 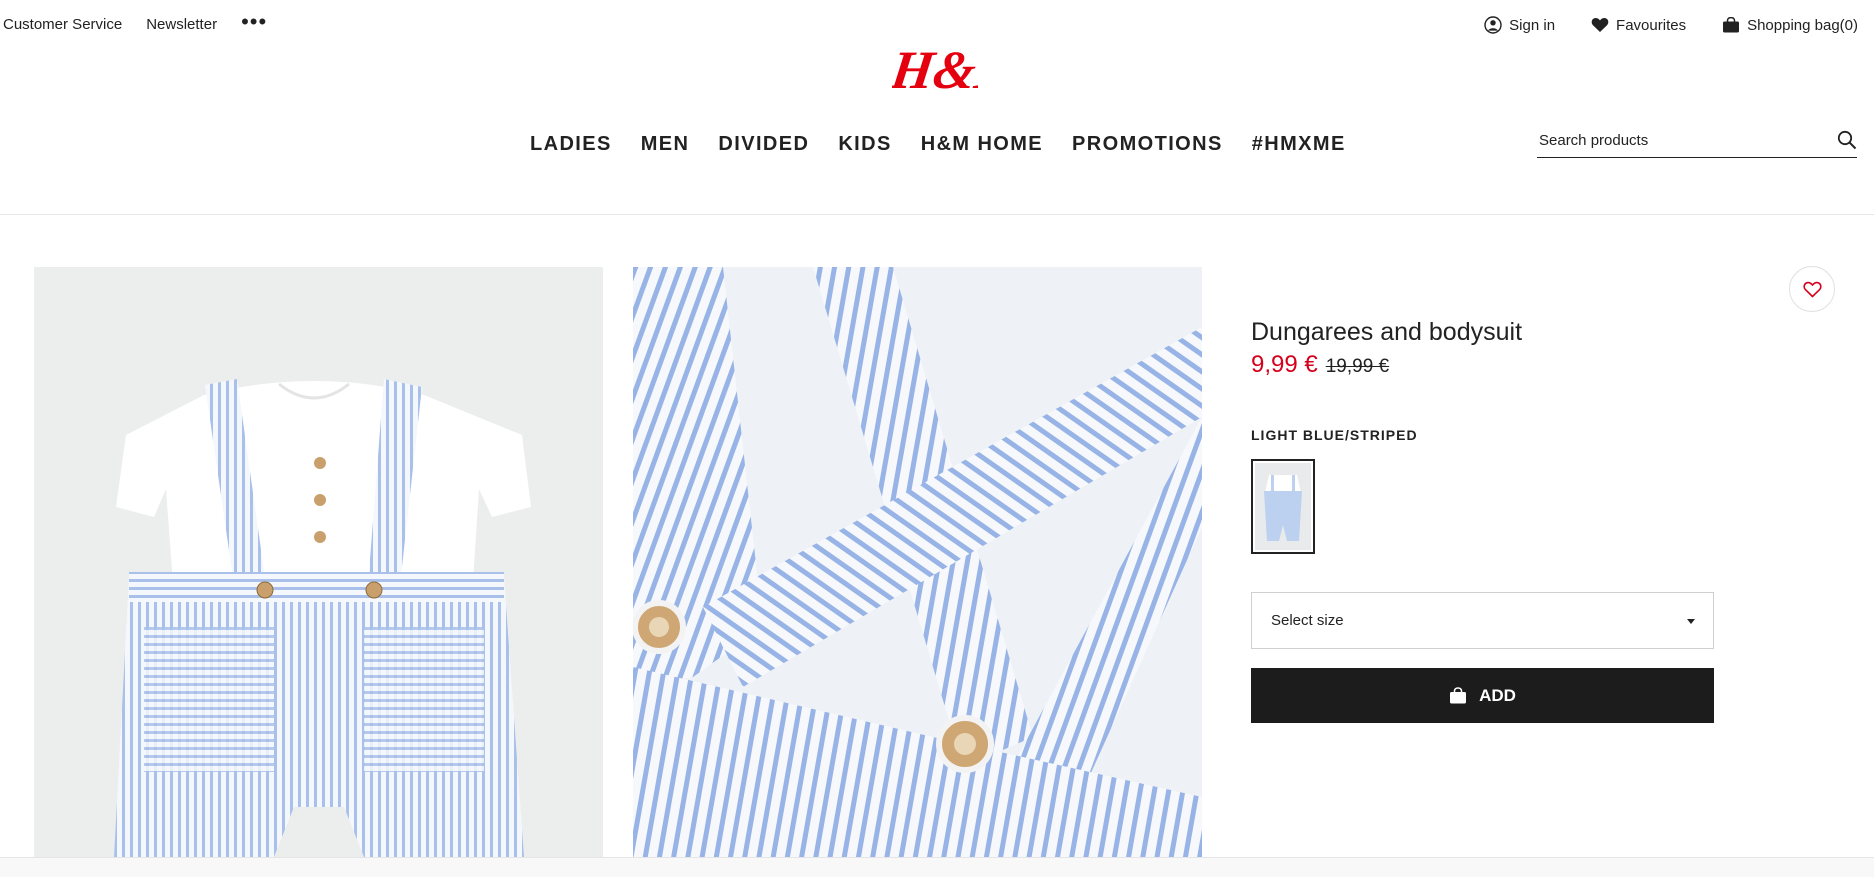 I want to click on top-left-links: Customer Service Newsletter •••, so click(x=135, y=21).